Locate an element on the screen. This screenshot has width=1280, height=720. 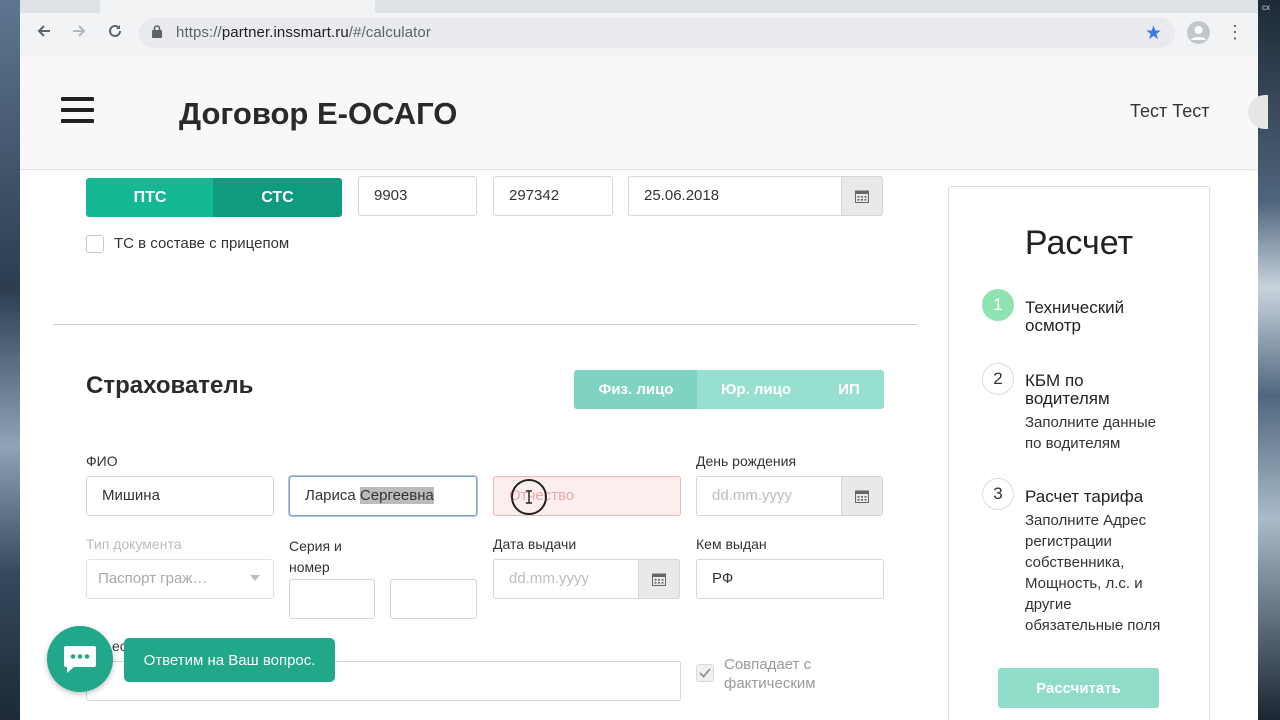
step-3-badge: 3 is located at coordinates (998, 494).